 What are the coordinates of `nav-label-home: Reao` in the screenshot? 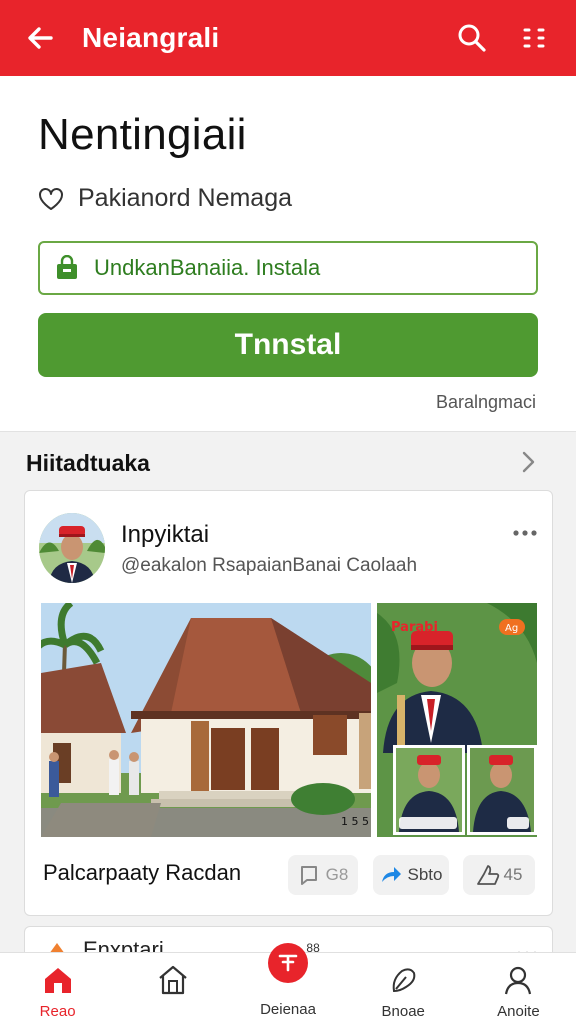 It's located at (57, 1011).